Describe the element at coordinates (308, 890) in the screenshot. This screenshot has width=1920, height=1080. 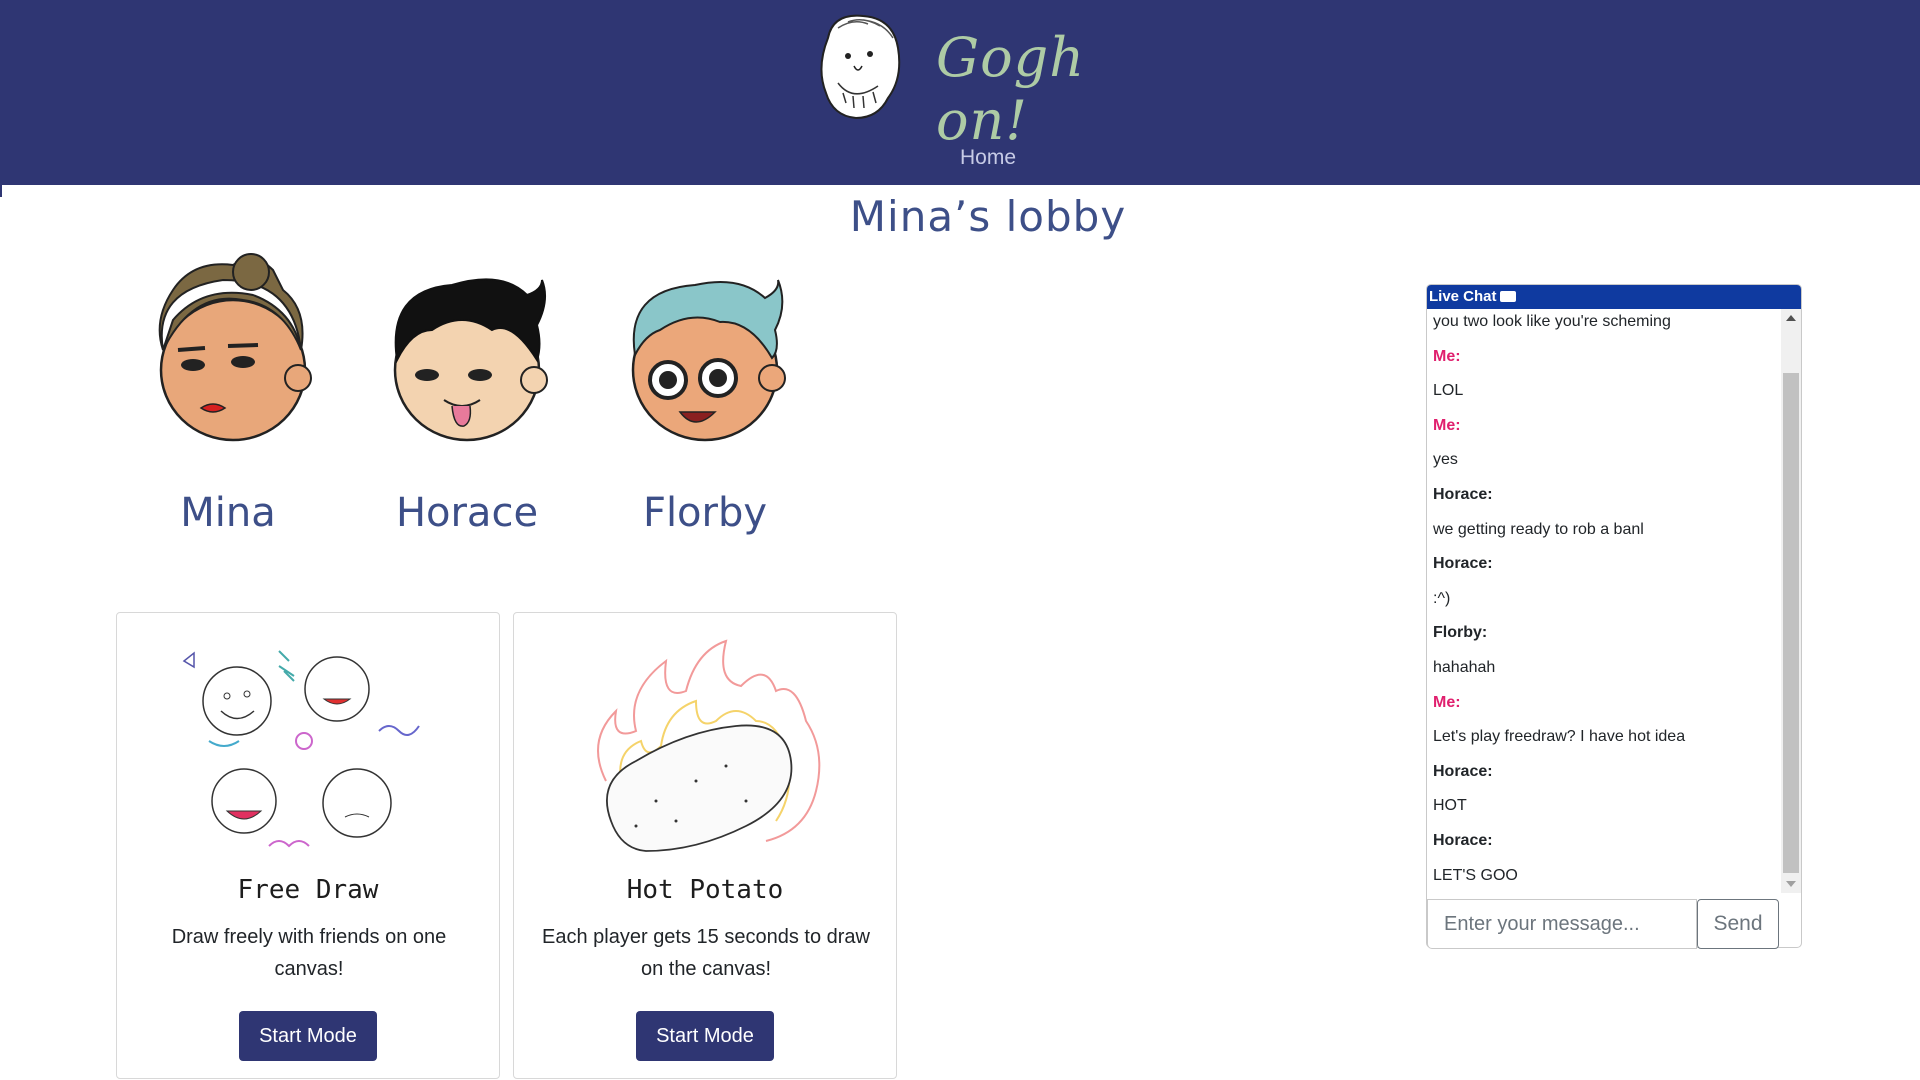
I see `mode-title: Free Draw` at that location.